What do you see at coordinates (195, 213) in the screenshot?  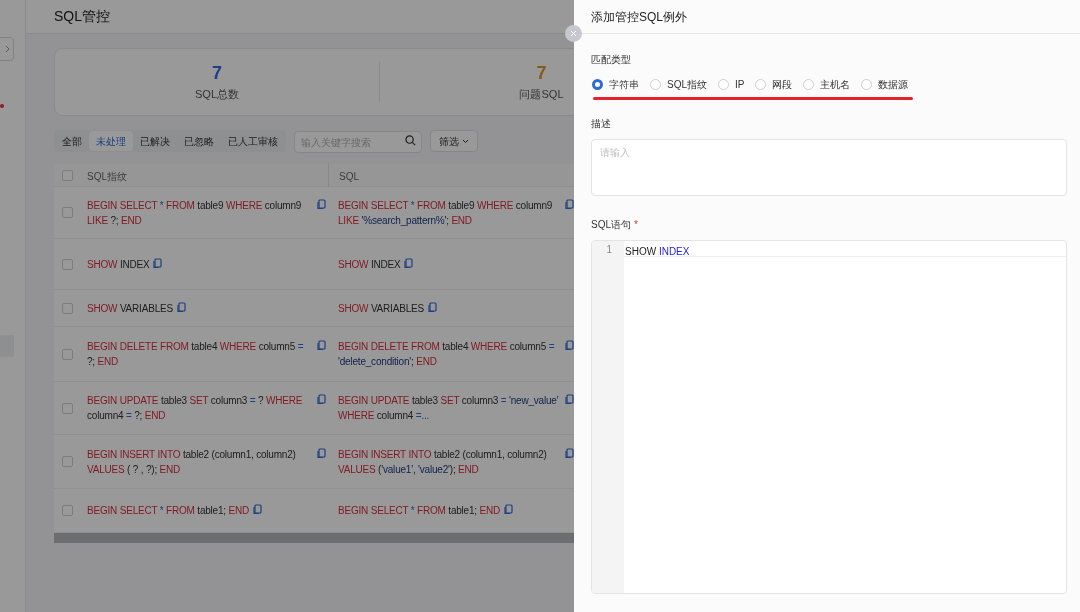 I see `sql-text: BEGIN SELECT * FROM table9 WHERE column9 LIKE ?; END` at bounding box center [195, 213].